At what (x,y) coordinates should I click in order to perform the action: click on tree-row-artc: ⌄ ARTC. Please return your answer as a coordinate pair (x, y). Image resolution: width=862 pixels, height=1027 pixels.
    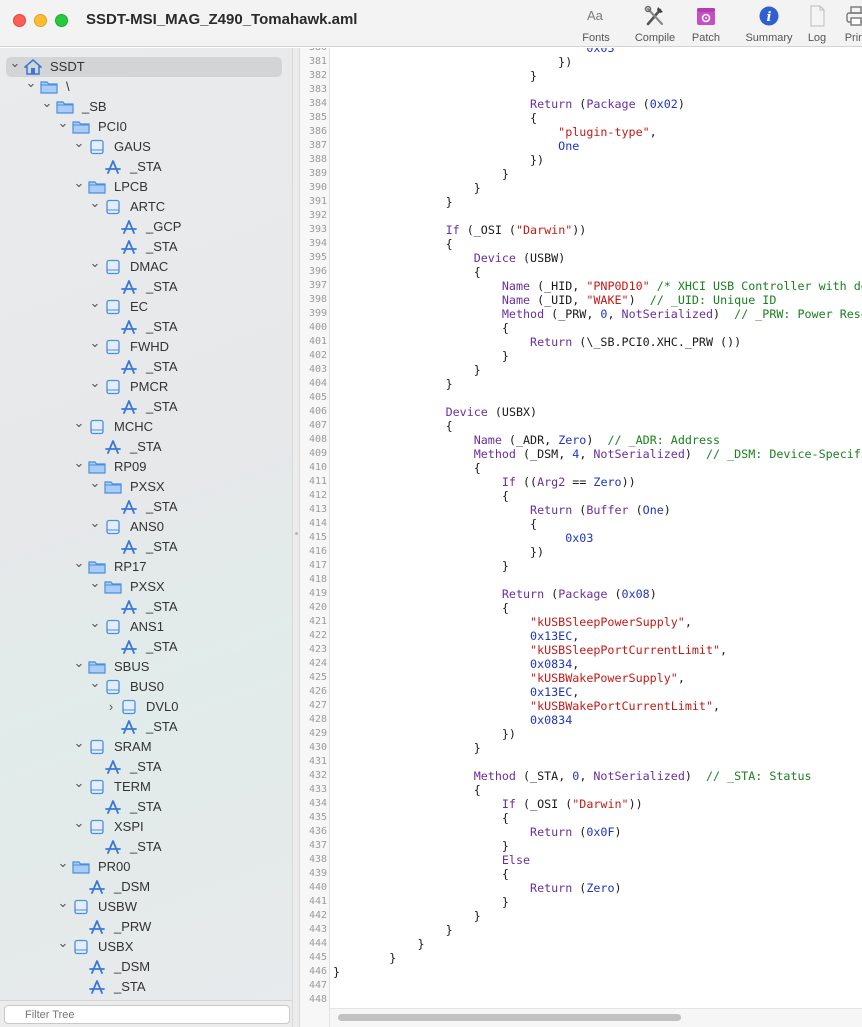
    Looking at the image, I should click on (144, 206).